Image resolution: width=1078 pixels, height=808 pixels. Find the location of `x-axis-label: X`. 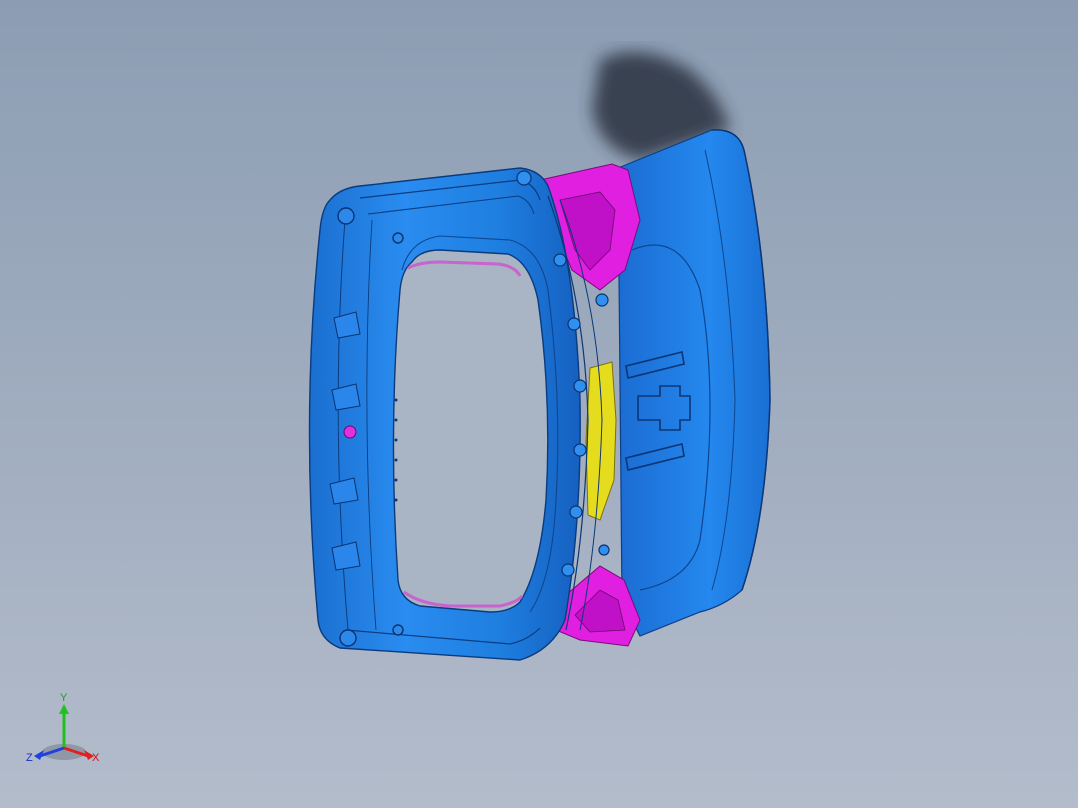

x-axis-label: X is located at coordinates (96, 758).